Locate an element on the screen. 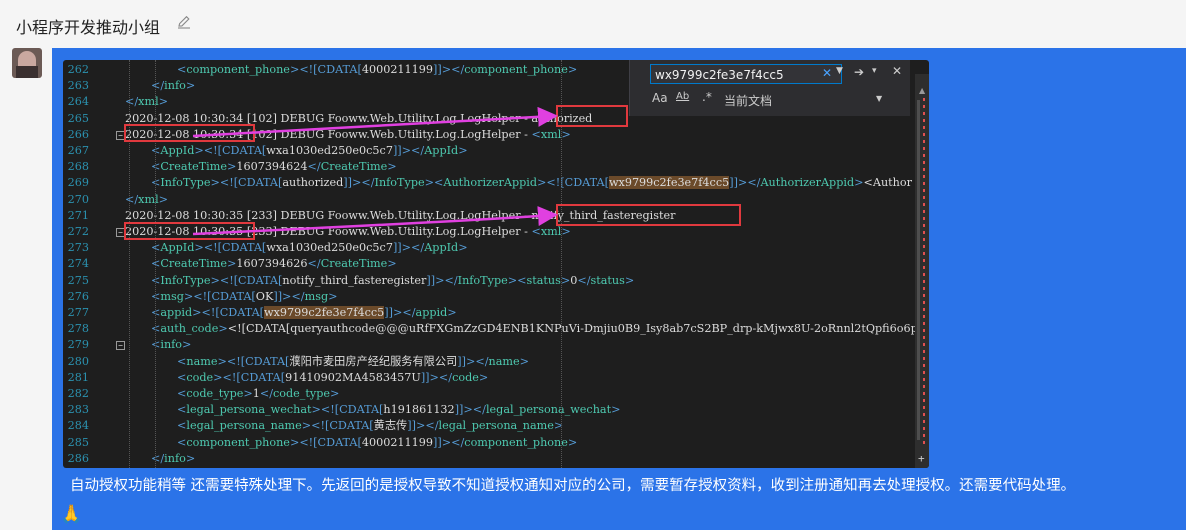 The image size is (1186, 530). arrow-authorized is located at coordinates (375, 122).